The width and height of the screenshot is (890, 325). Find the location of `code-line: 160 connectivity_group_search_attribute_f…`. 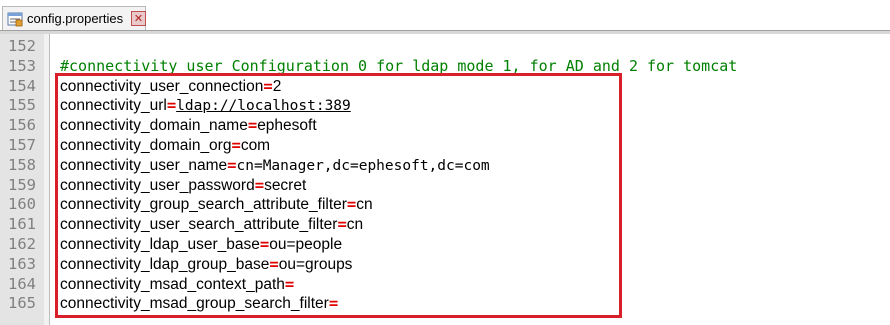

code-line: 160 connectivity_group_search_attribute_f… is located at coordinates (445, 204).